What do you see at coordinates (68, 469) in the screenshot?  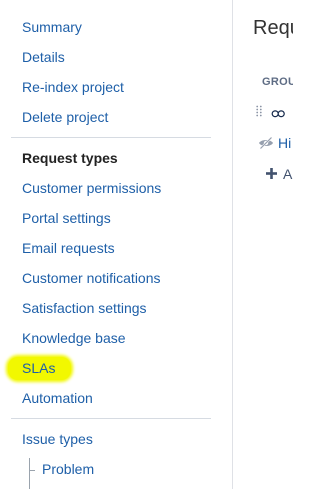 I see `sidebar-subitem-problem: Problem` at bounding box center [68, 469].